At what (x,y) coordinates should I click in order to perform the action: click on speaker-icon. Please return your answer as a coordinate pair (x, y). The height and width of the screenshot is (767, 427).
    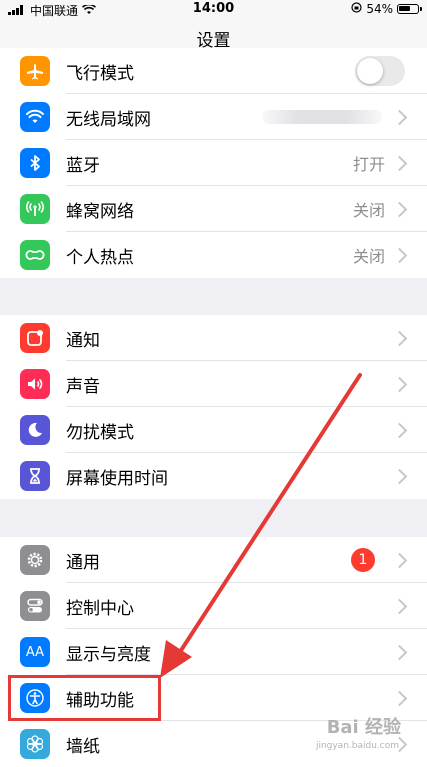
    Looking at the image, I should click on (35, 384).